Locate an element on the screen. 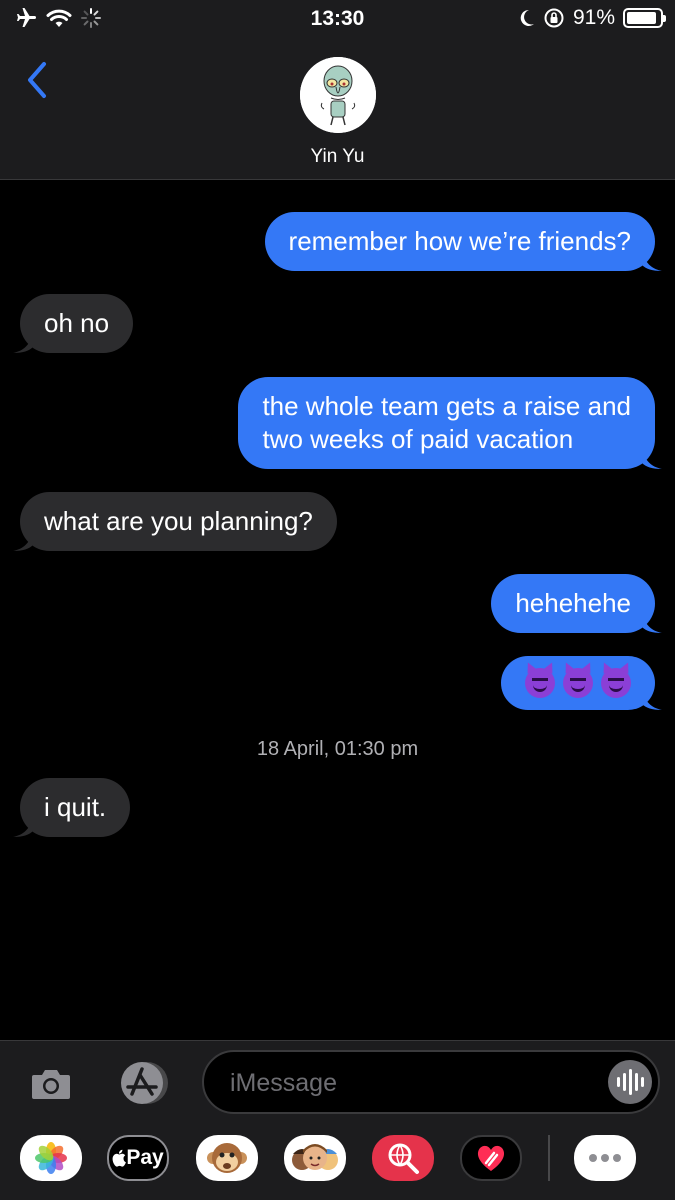  composer-bar: Pay is located at coordinates (337, 1120).